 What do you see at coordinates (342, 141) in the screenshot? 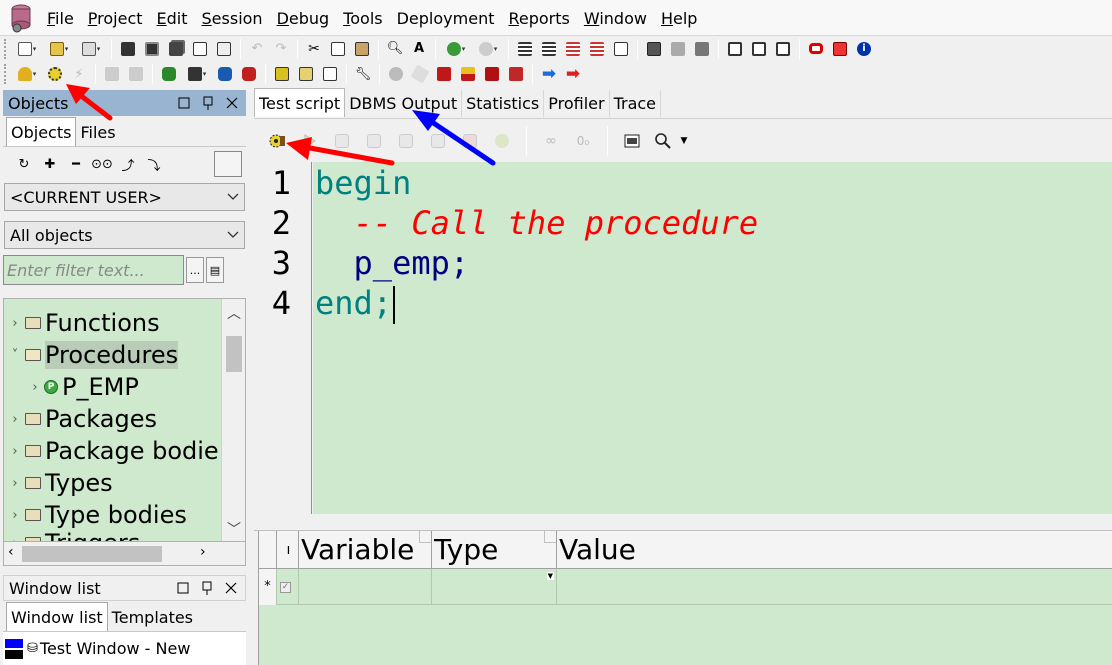
I see `step-into-icon` at bounding box center [342, 141].